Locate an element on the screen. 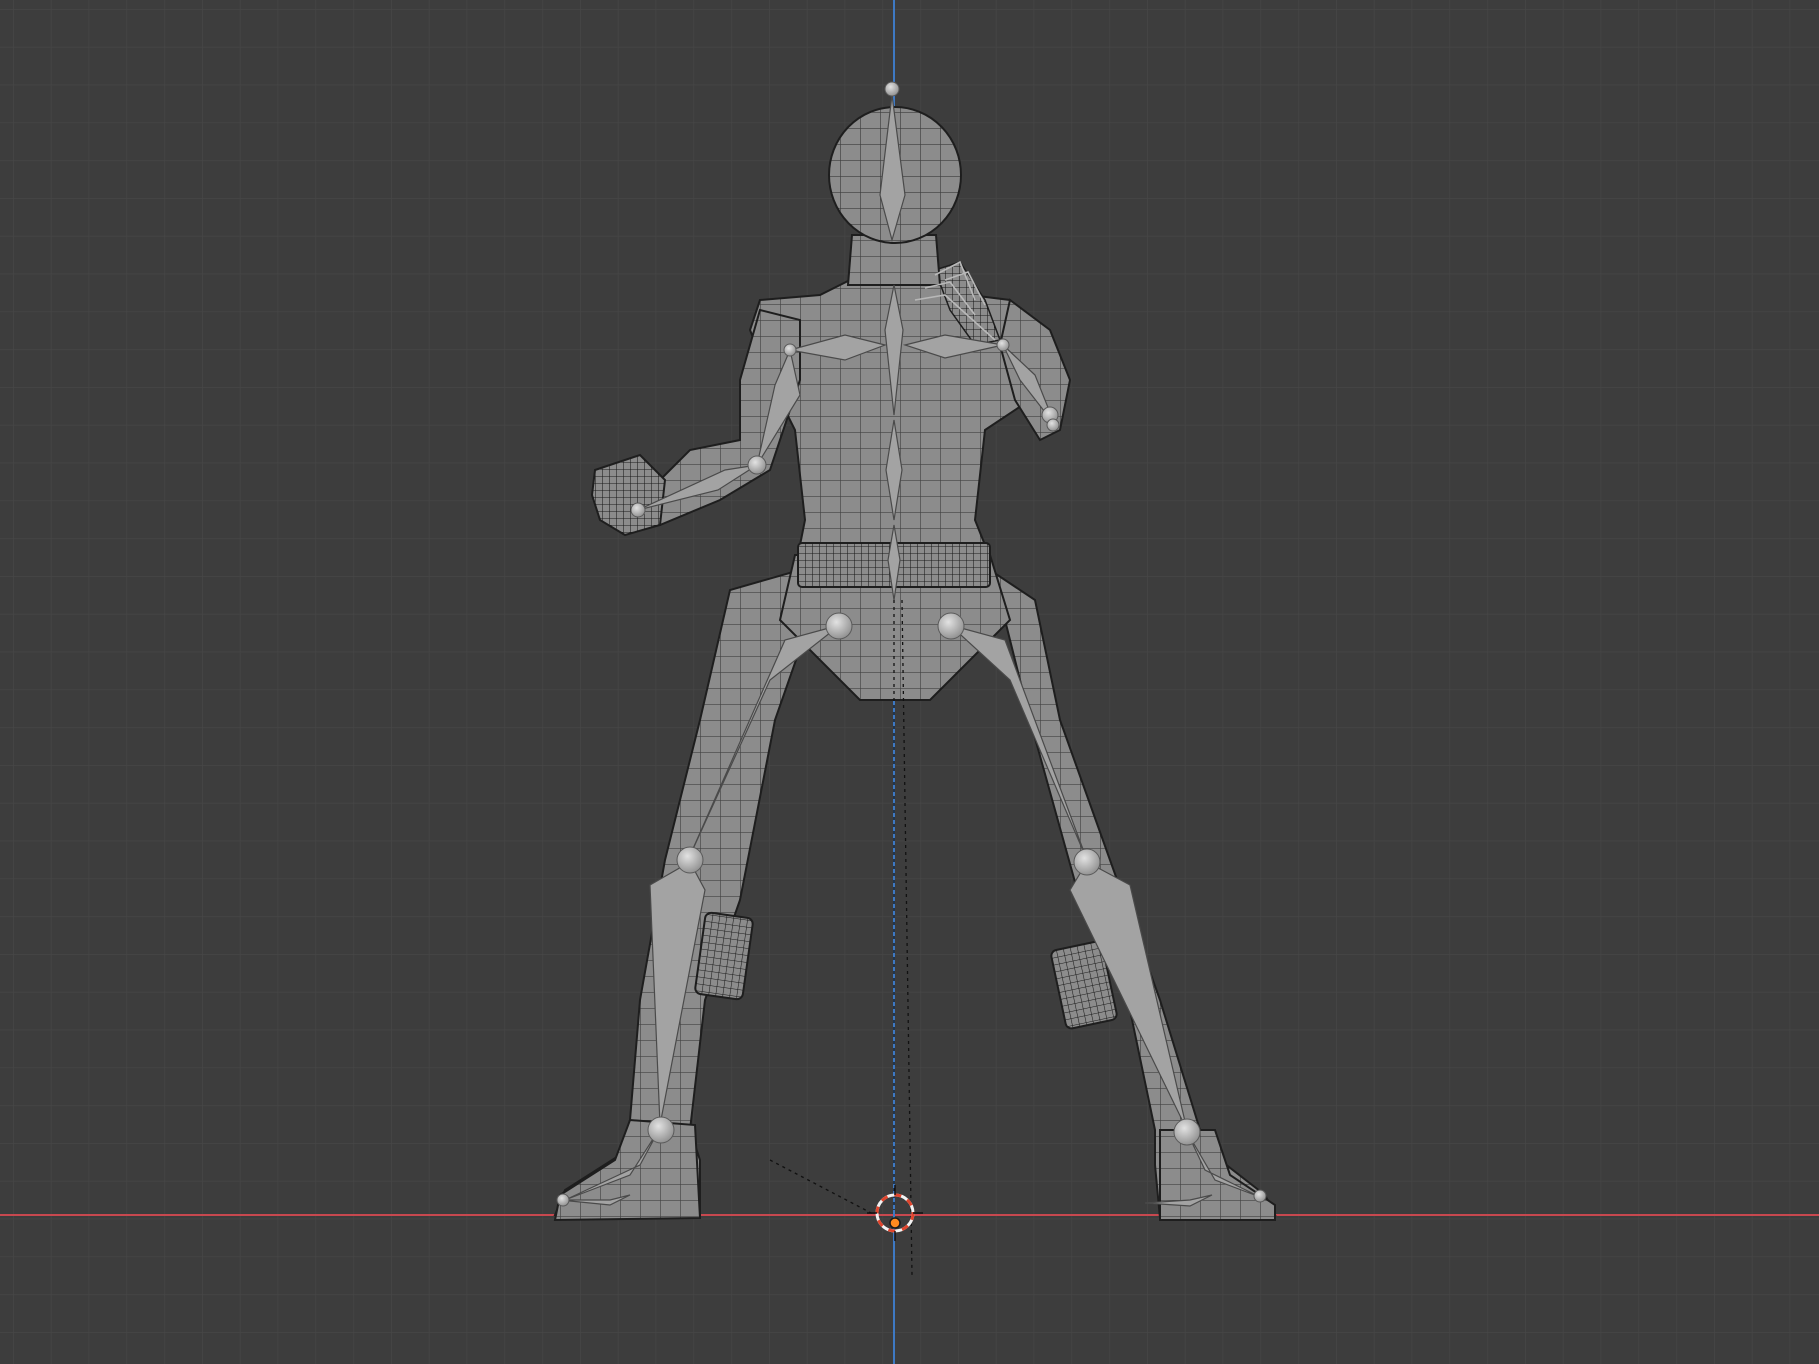 Image resolution: width=1819 pixels, height=1364 pixels. joint-toe-left is located at coordinates (563, 1200).